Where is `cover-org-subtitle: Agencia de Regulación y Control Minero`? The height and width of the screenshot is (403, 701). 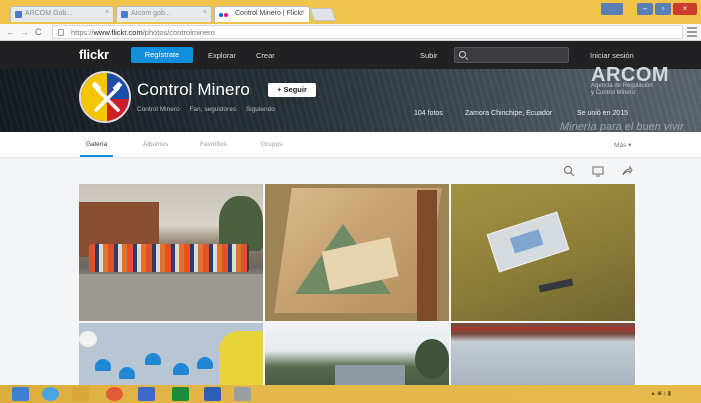 cover-org-subtitle: Agencia de Regulación y Control Minero is located at coordinates (636, 90).